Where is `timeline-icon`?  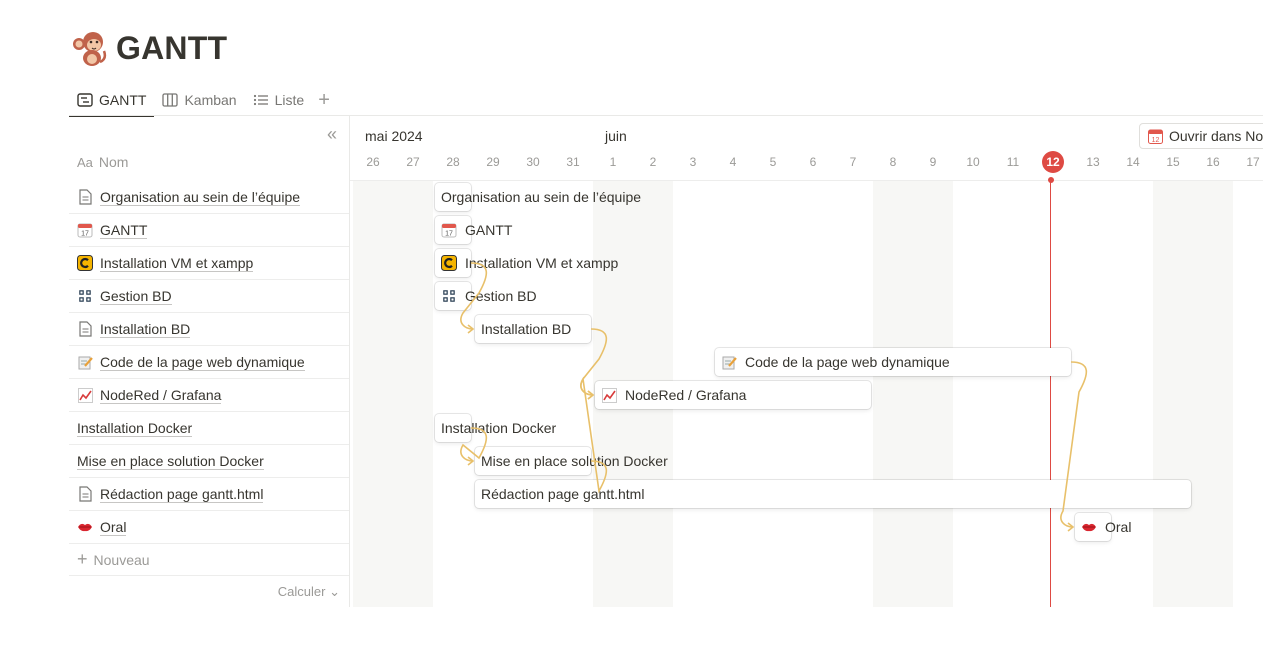 timeline-icon is located at coordinates (85, 100).